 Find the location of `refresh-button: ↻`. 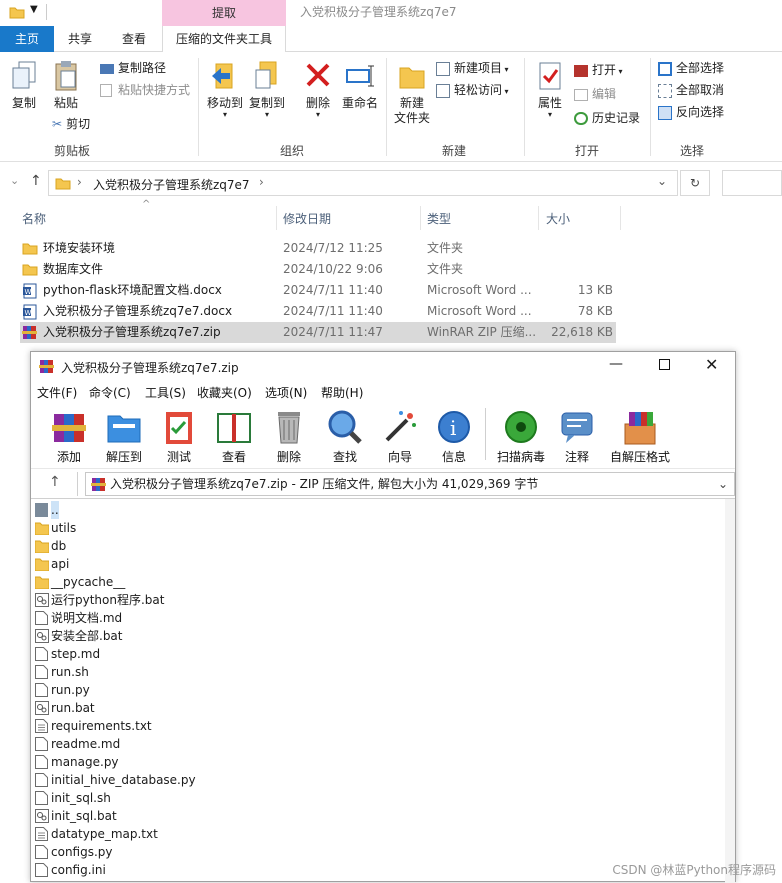

refresh-button: ↻ is located at coordinates (695, 183).